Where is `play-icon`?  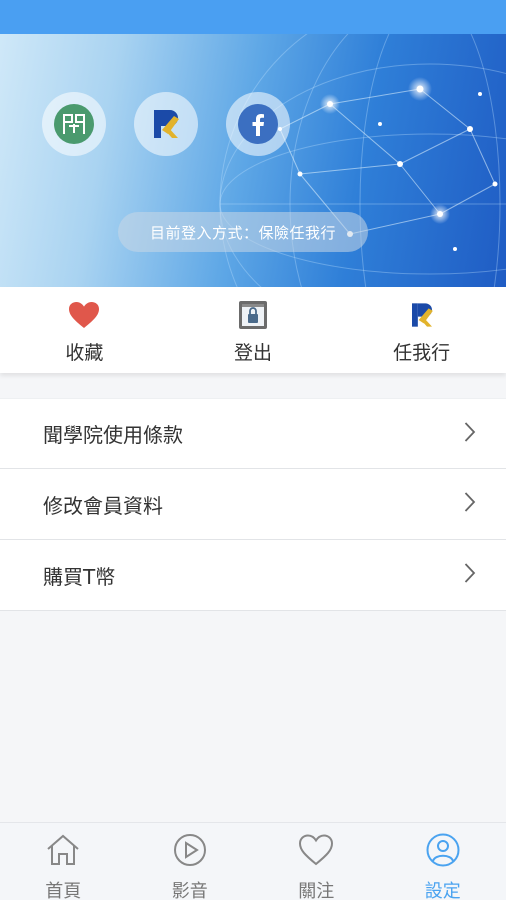 play-icon is located at coordinates (190, 852).